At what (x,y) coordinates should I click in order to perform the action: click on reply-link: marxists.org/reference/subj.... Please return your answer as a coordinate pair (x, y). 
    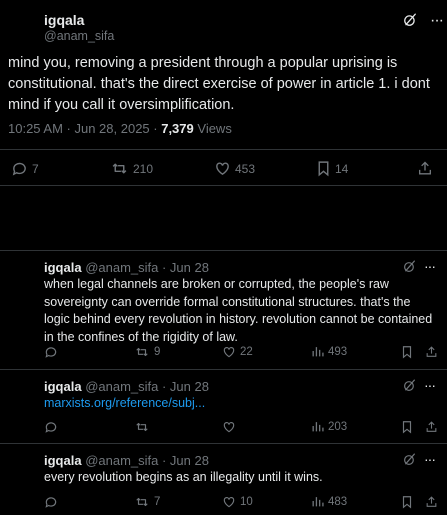
    Looking at the image, I should click on (241, 404).